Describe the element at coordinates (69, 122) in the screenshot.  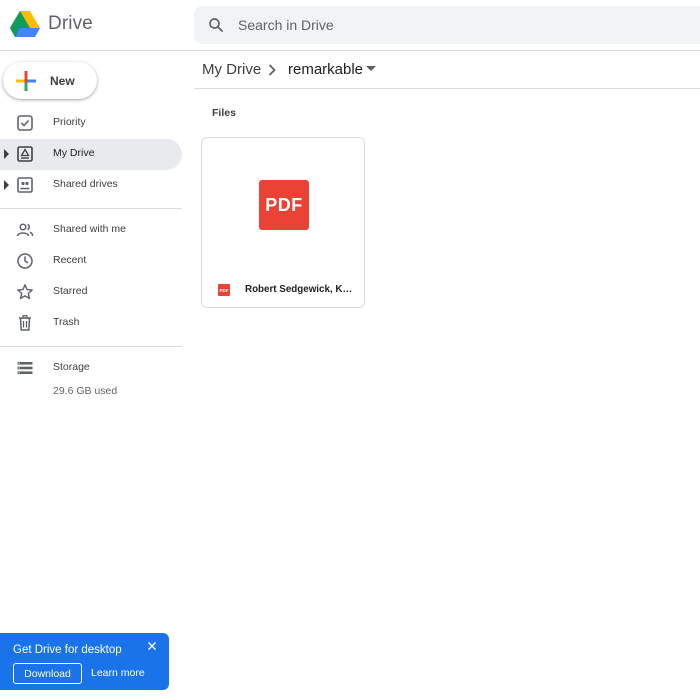
I see `sidebar-item-label: Priority` at that location.